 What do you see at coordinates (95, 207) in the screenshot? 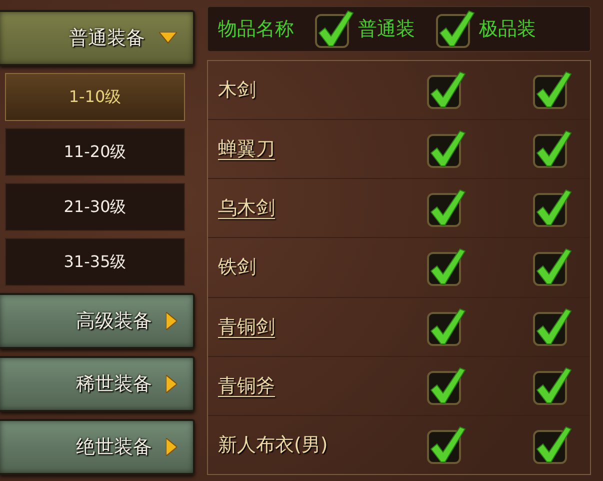
I see `level-item: 21-30级` at bounding box center [95, 207].